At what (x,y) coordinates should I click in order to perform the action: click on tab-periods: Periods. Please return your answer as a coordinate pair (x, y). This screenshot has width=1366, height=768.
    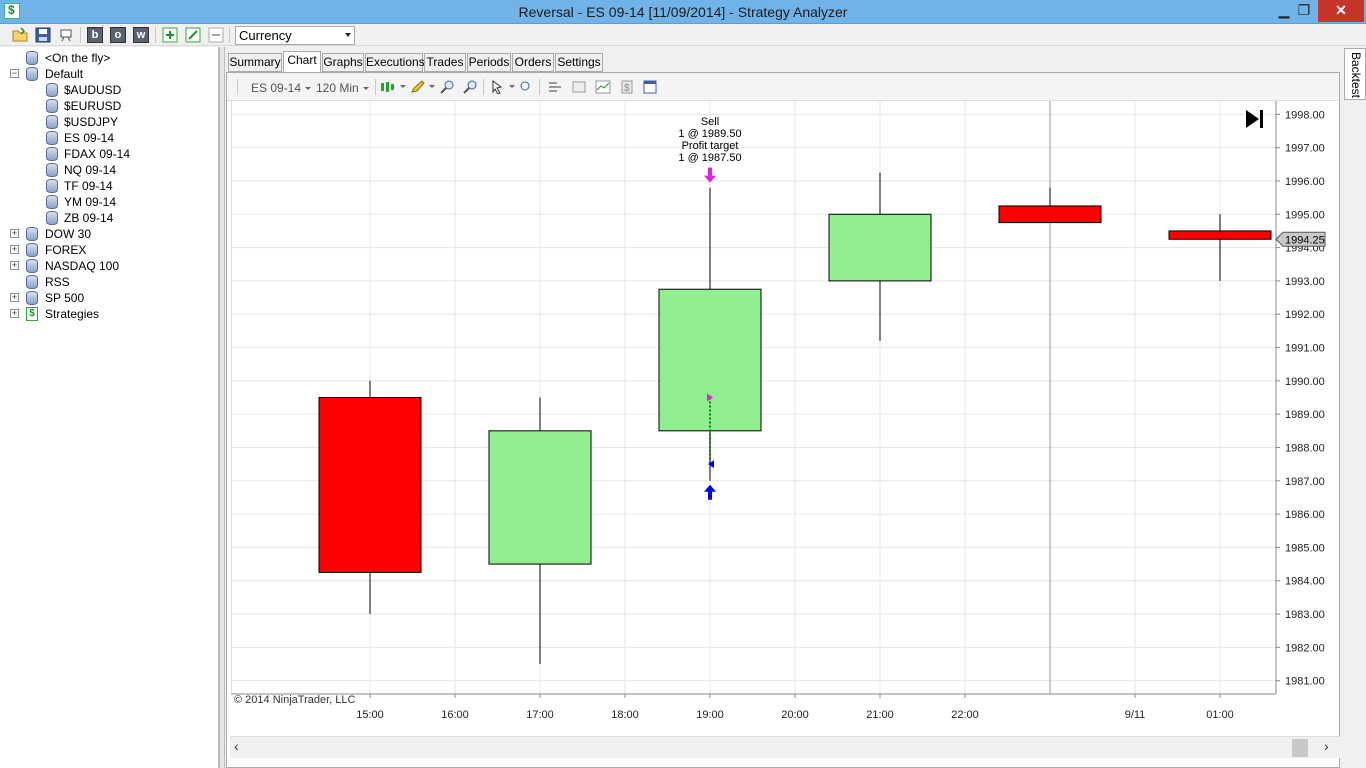
    Looking at the image, I should click on (489, 62).